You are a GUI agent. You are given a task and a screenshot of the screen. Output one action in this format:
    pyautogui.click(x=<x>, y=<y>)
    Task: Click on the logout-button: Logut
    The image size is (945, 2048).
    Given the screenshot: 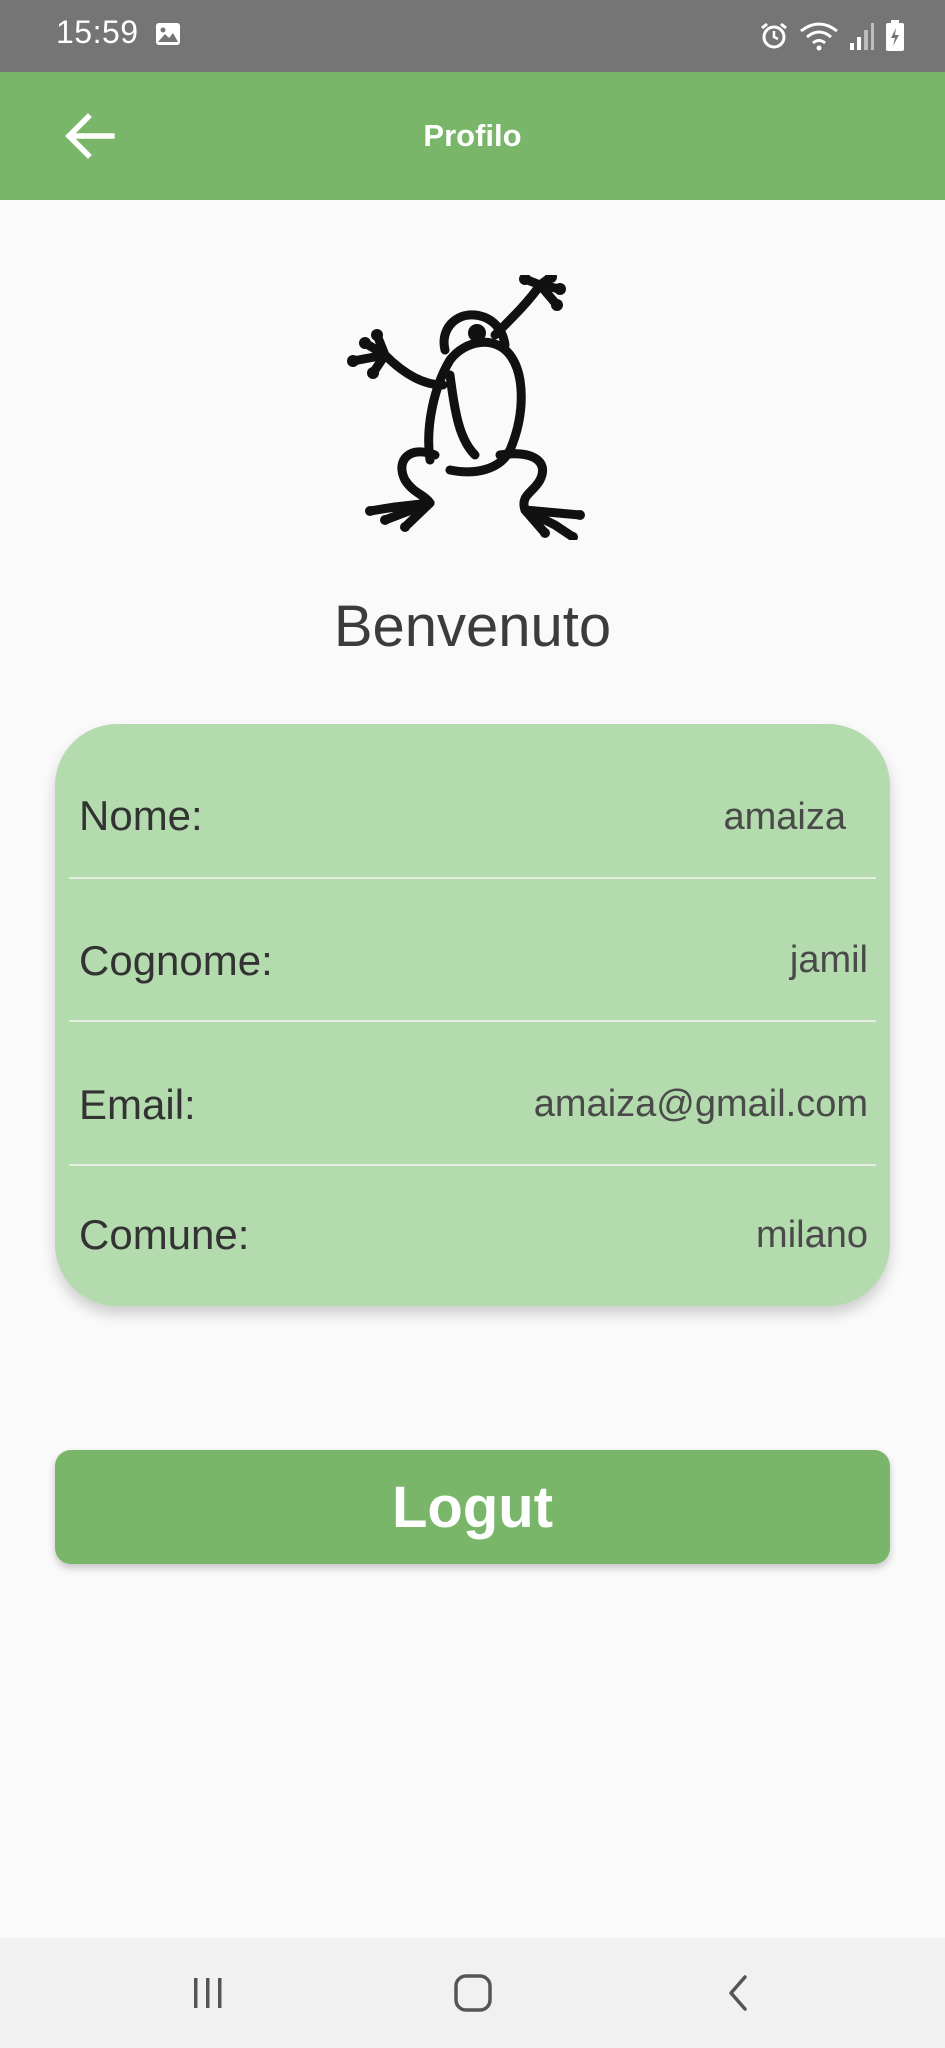 What is the action you would take?
    pyautogui.click(x=472, y=1507)
    